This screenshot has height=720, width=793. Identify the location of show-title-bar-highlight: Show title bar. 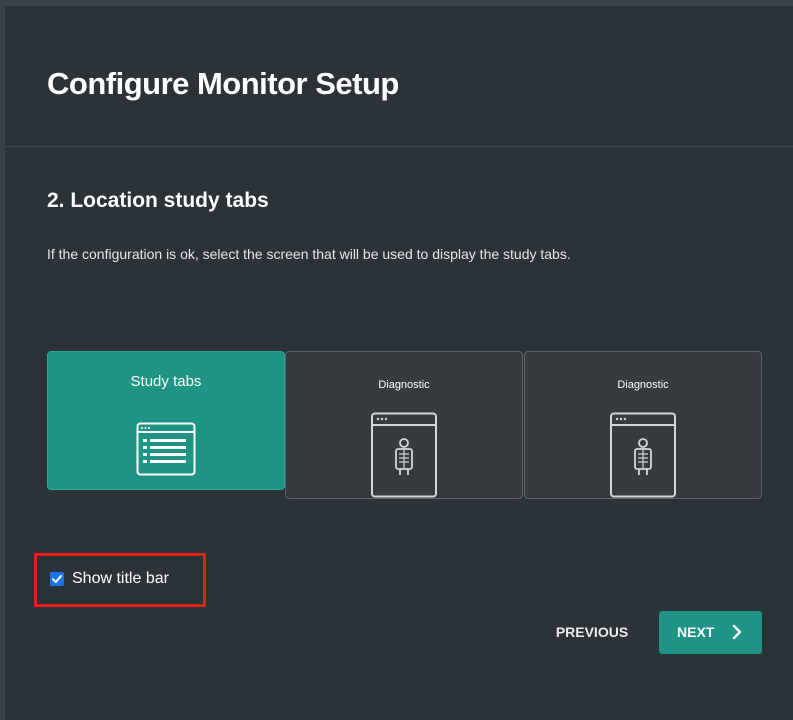
(120, 580).